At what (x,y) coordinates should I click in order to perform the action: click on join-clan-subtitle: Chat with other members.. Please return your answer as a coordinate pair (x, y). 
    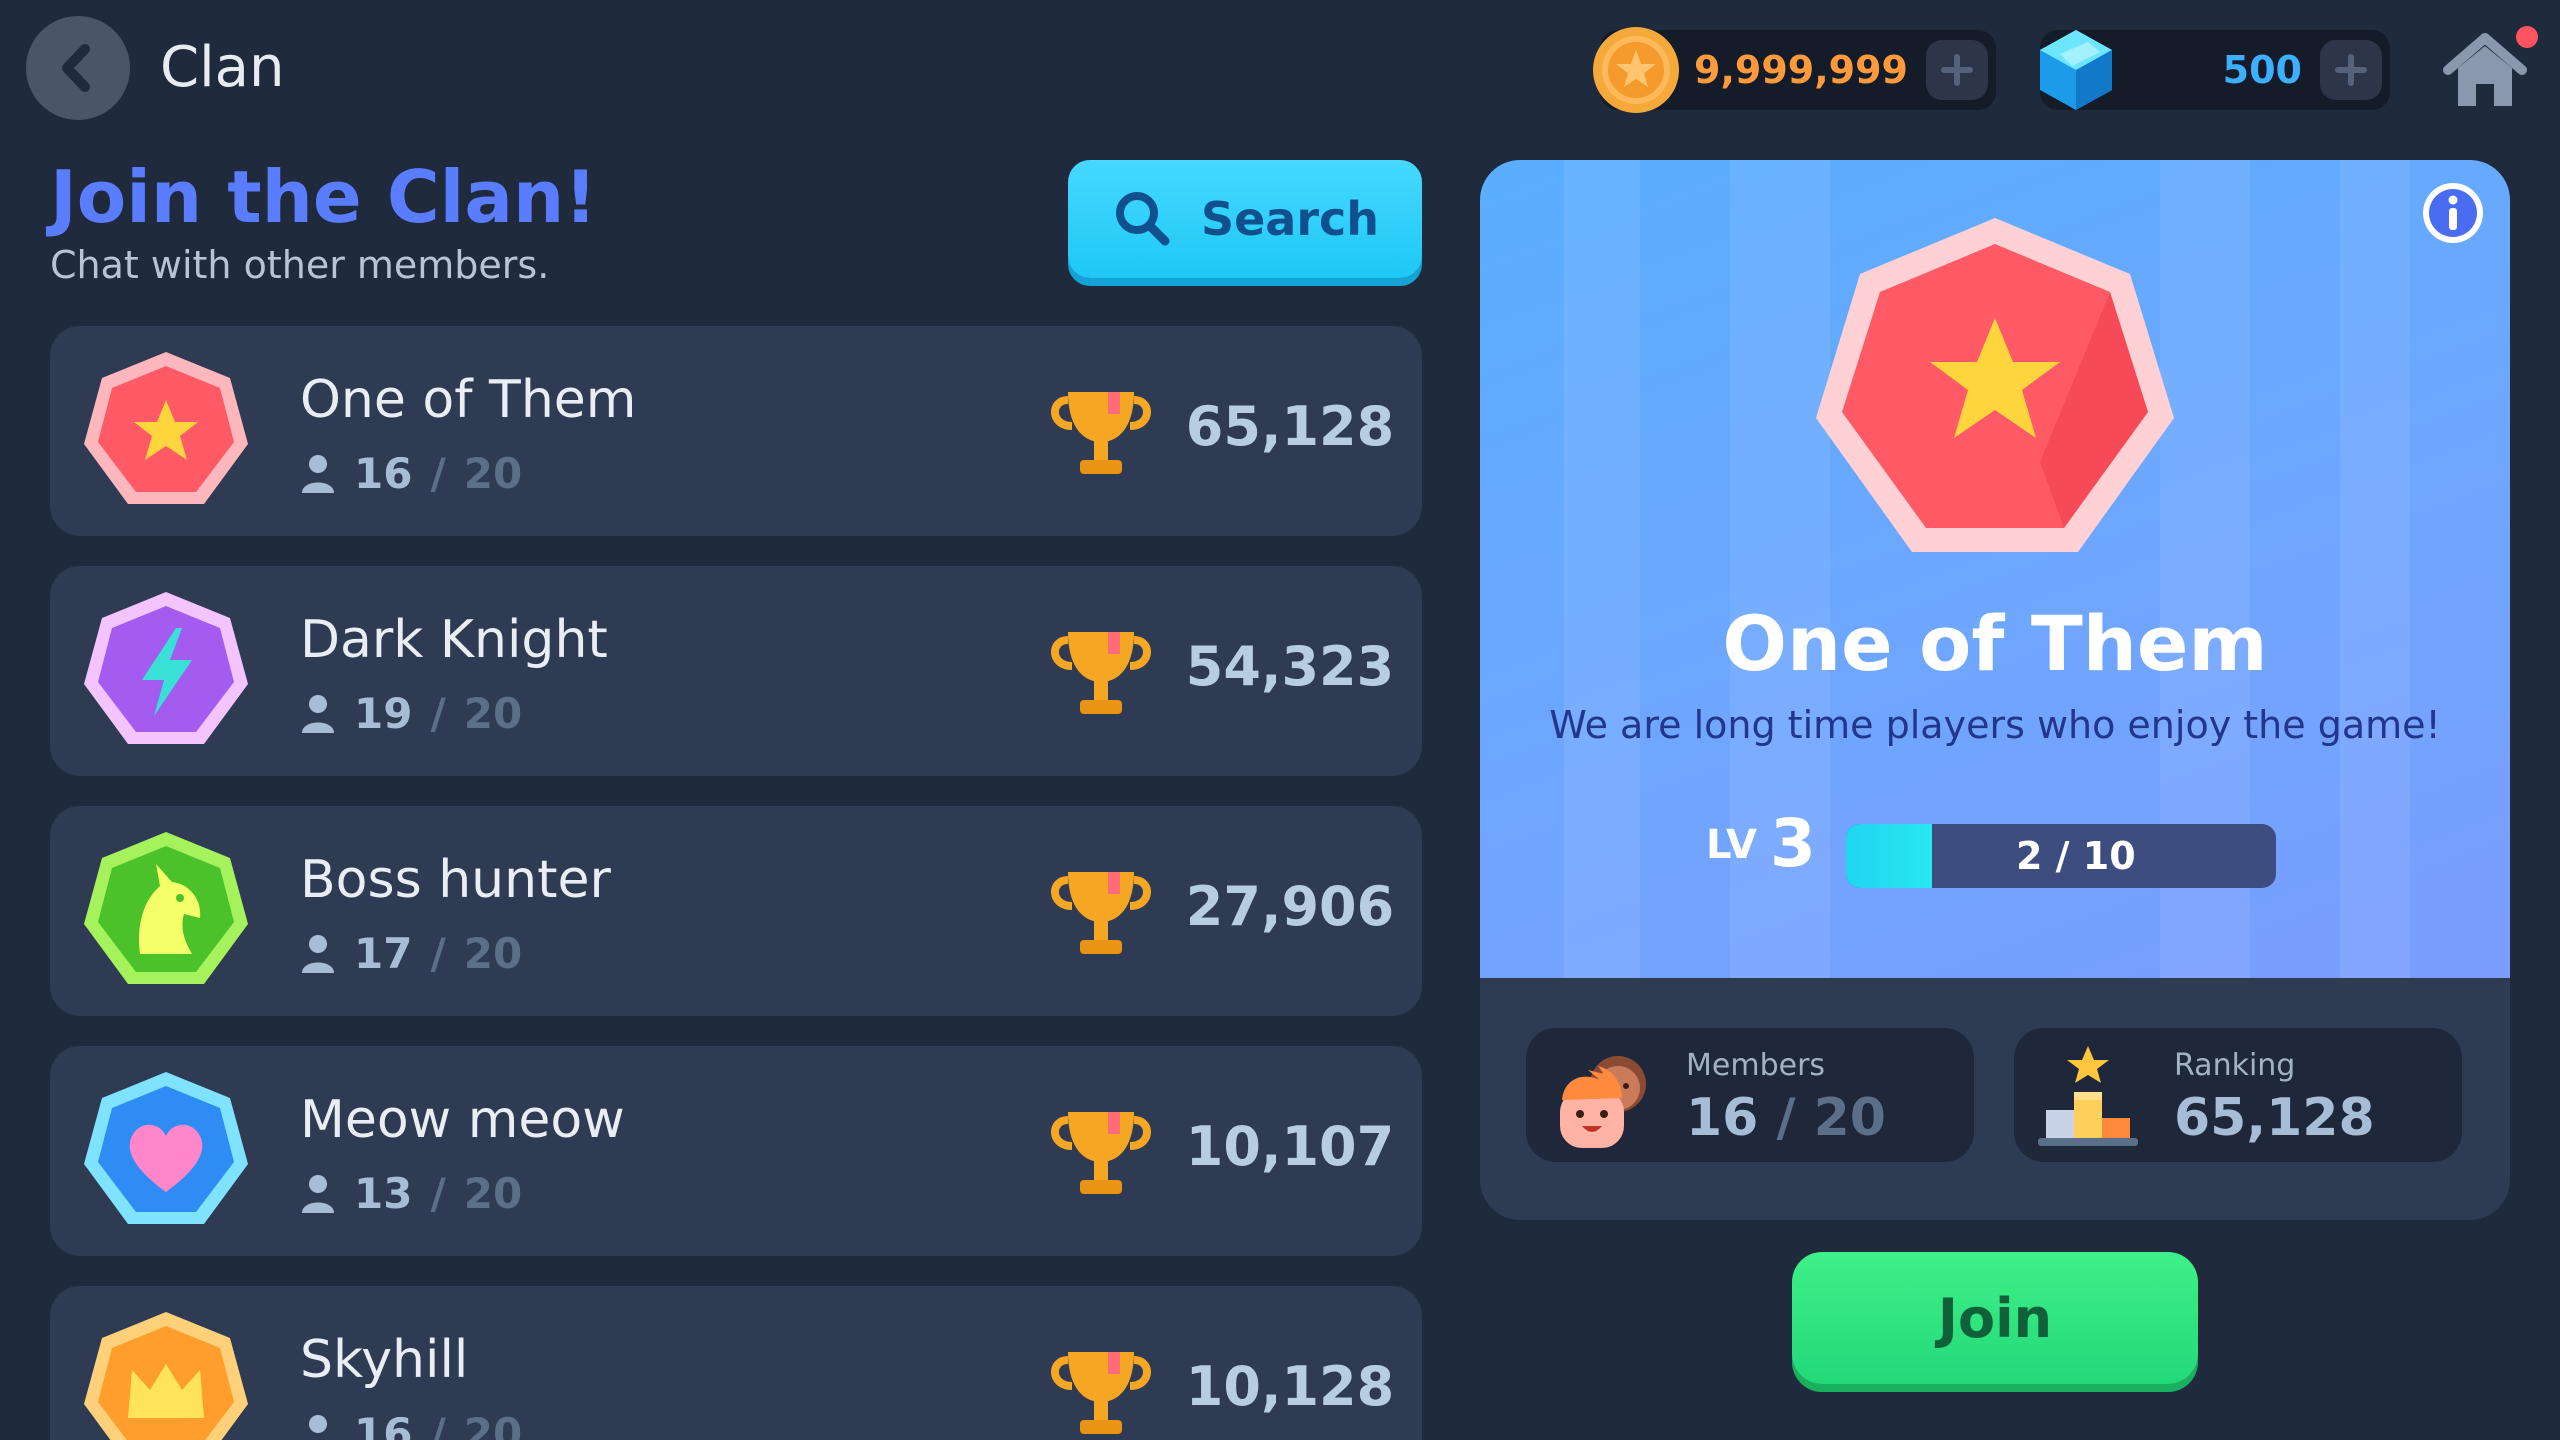
    Looking at the image, I should click on (300, 265).